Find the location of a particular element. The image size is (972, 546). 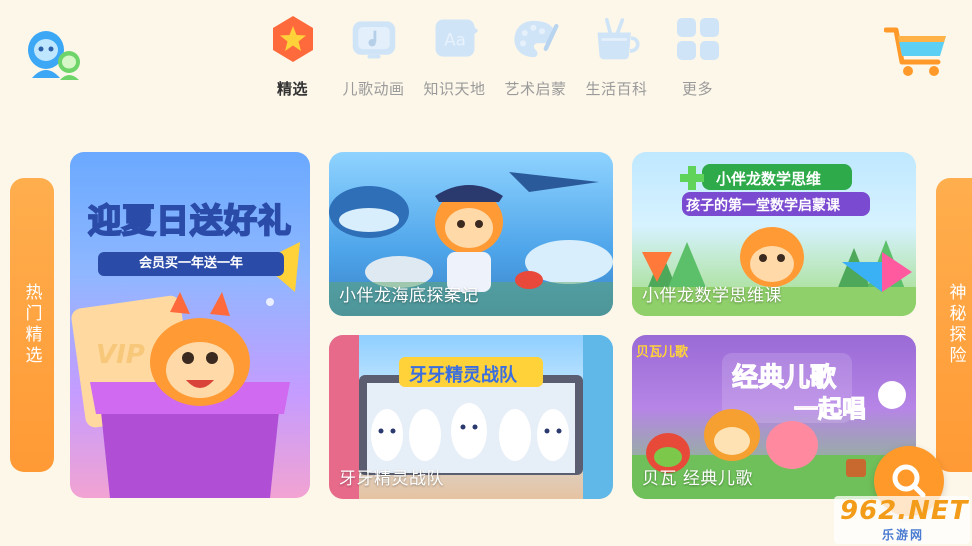

nav-tab-more: 更多 is located at coordinates (697, 59).